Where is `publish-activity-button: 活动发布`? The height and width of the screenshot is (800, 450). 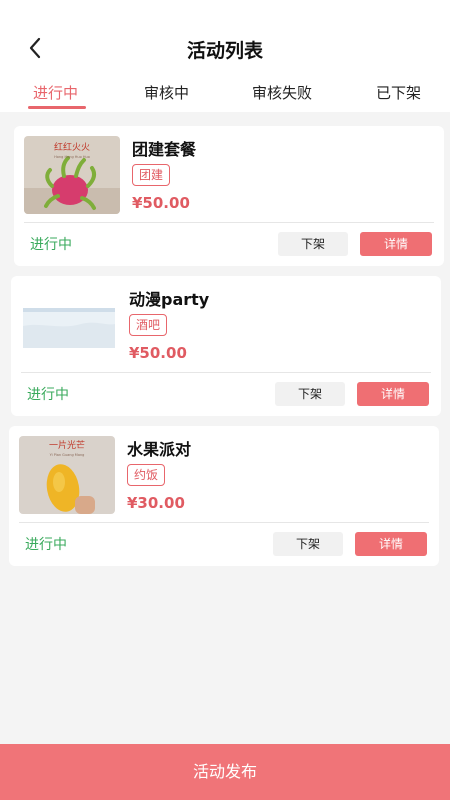
publish-activity-button: 活动发布 is located at coordinates (225, 772).